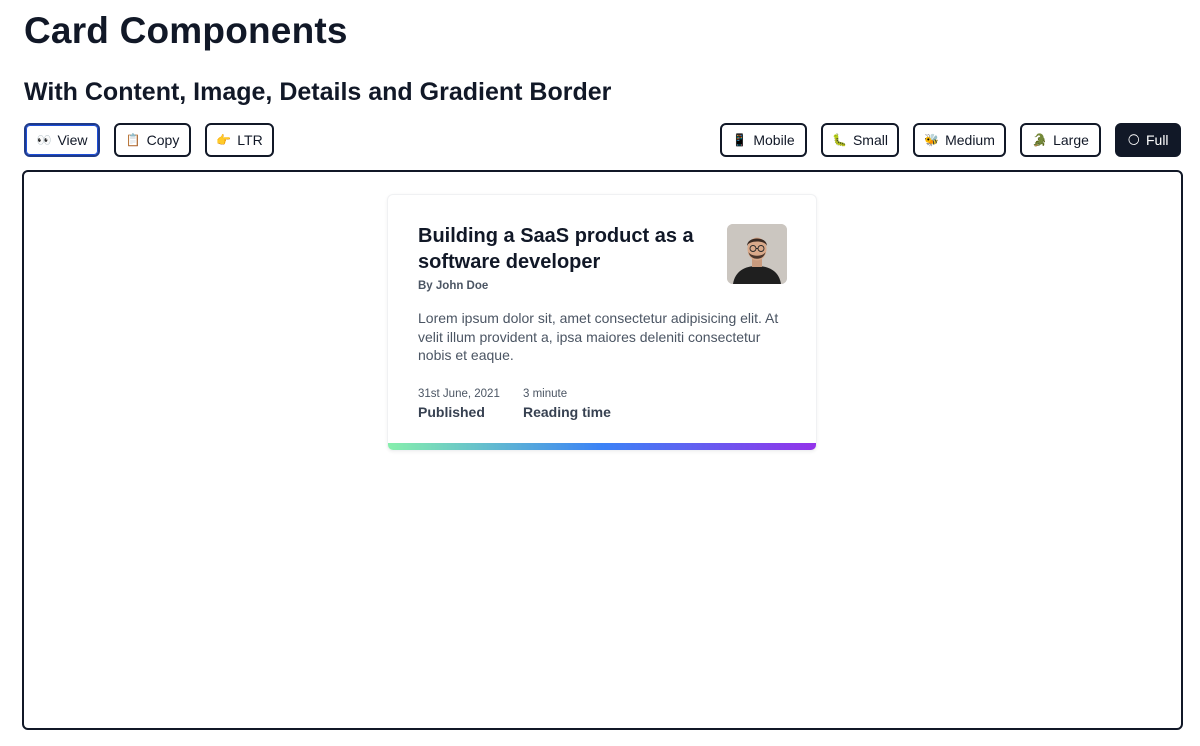  Describe the element at coordinates (932, 140) in the screenshot. I see `bee-icon: 🐝` at that location.